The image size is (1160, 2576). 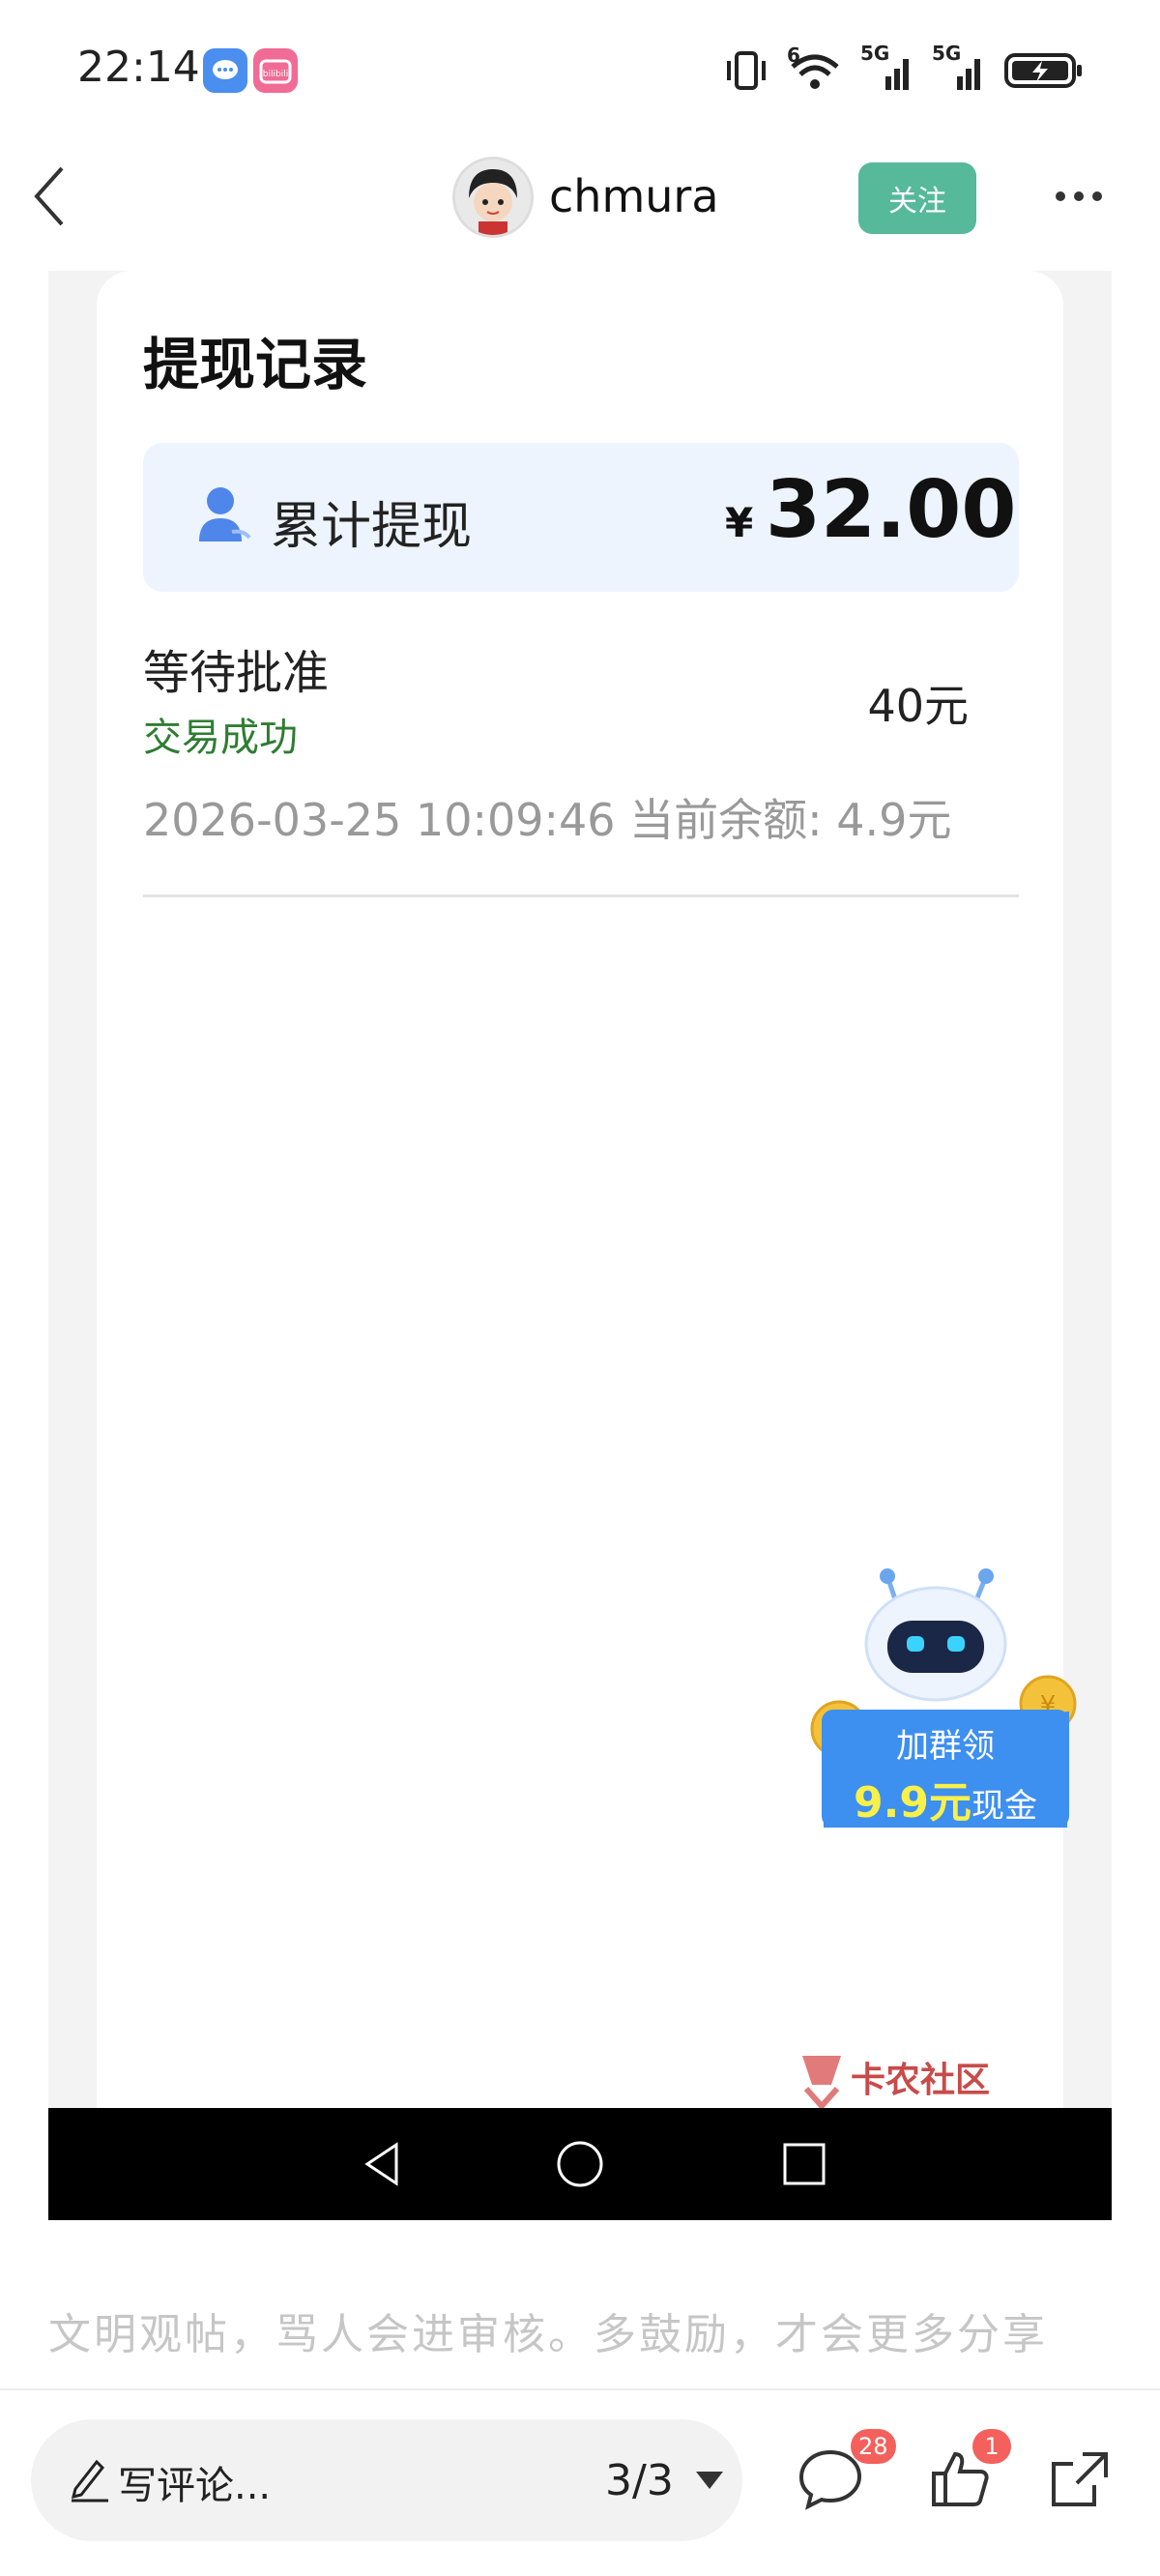 I want to click on card-title: 提现记录, so click(x=256, y=364).